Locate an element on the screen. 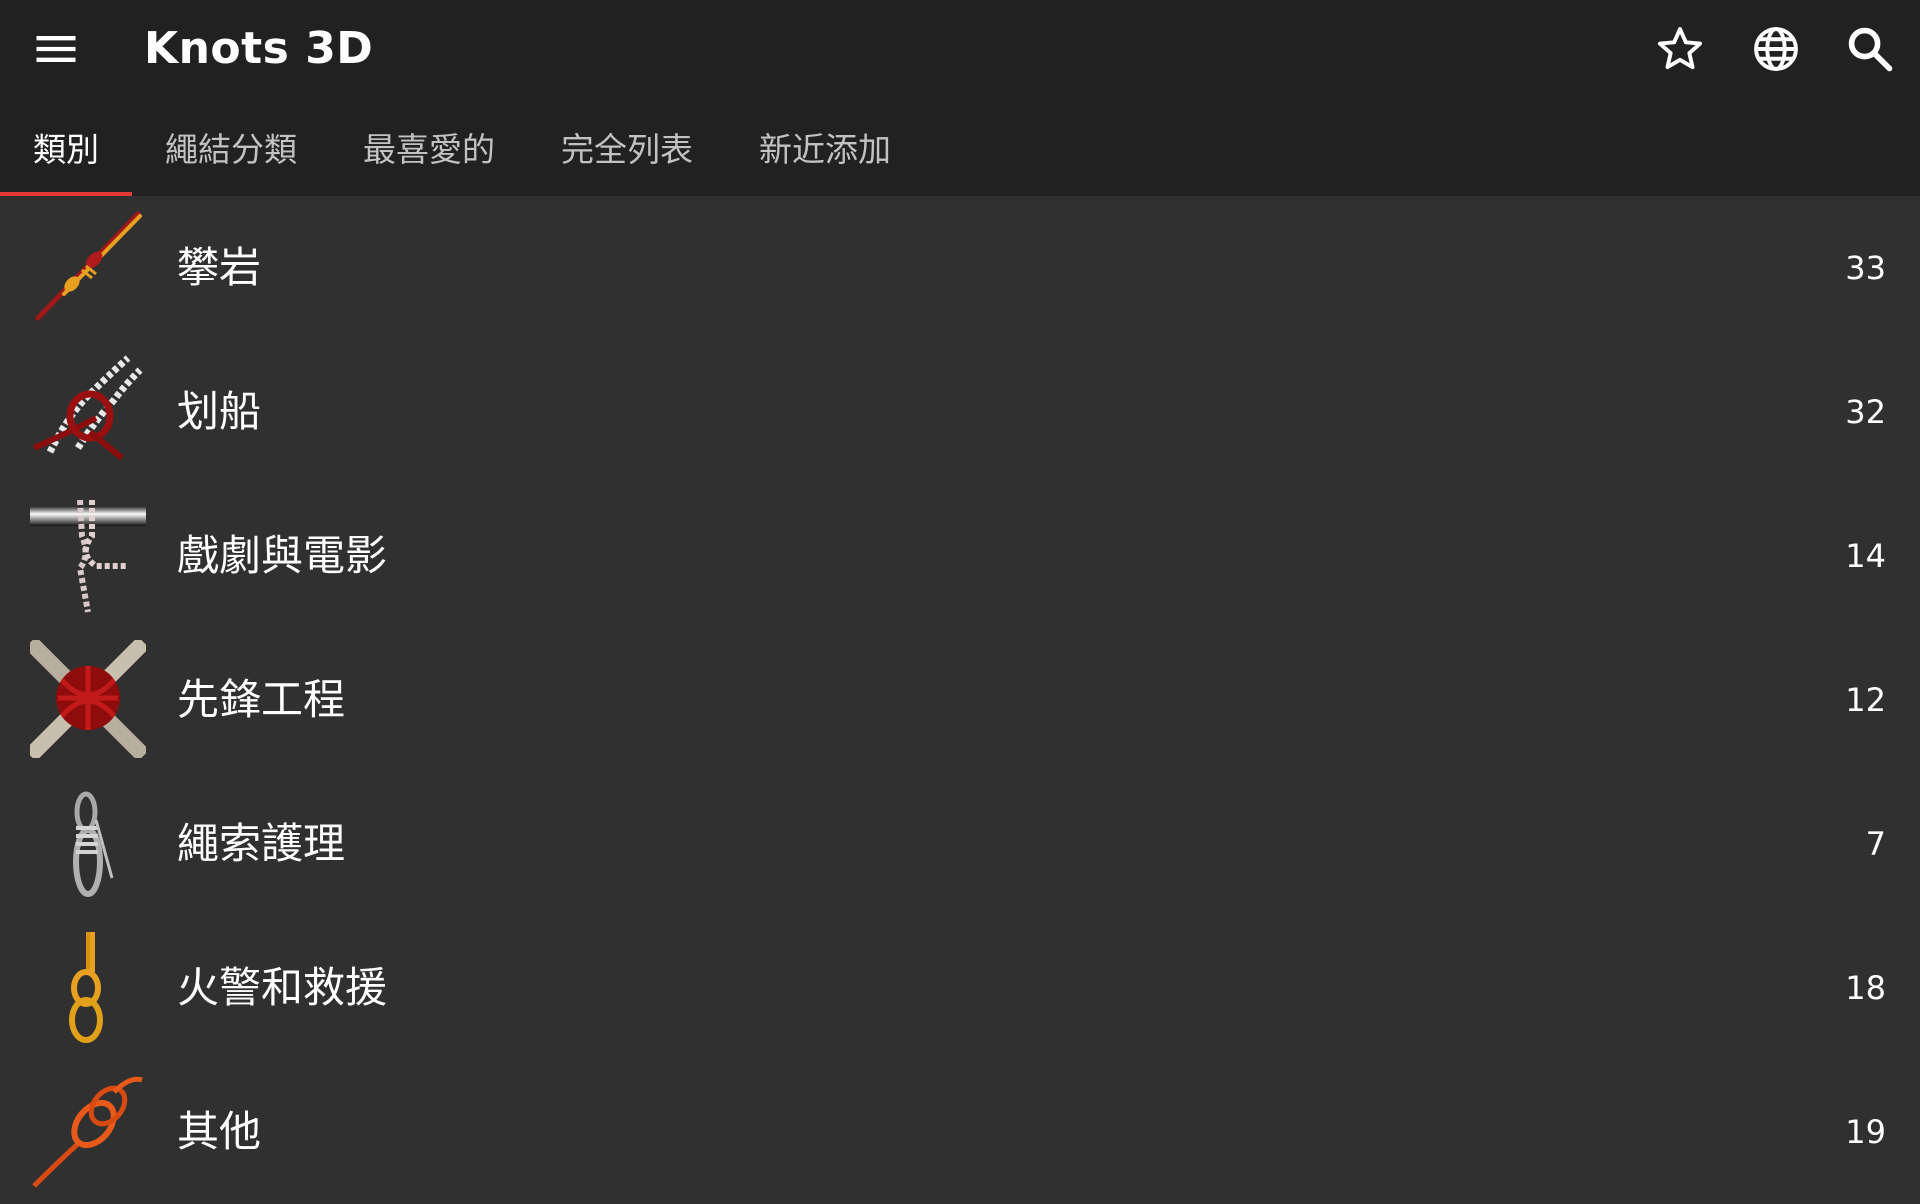 Image resolution: width=1920 pixels, height=1204 pixels. climbing-knot-thumbnail is located at coordinates (88, 266).